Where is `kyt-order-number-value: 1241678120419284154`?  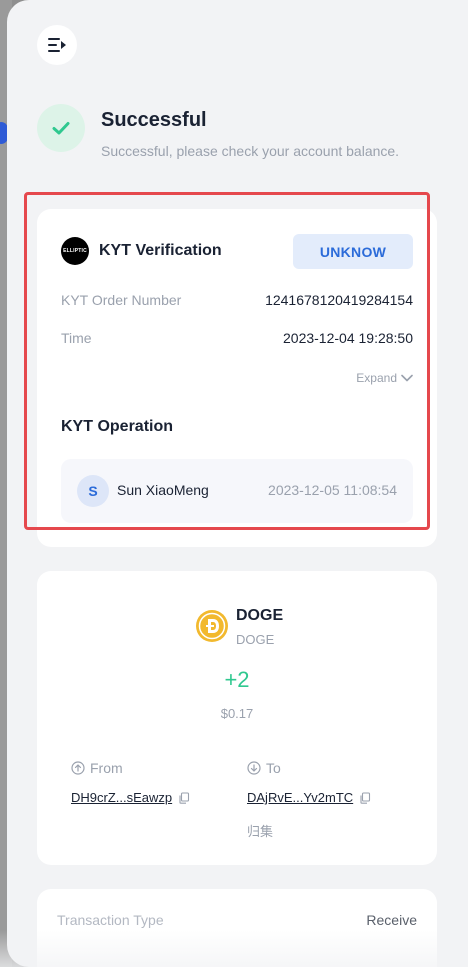
kyt-order-number-value: 1241678120419284154 is located at coordinates (339, 300).